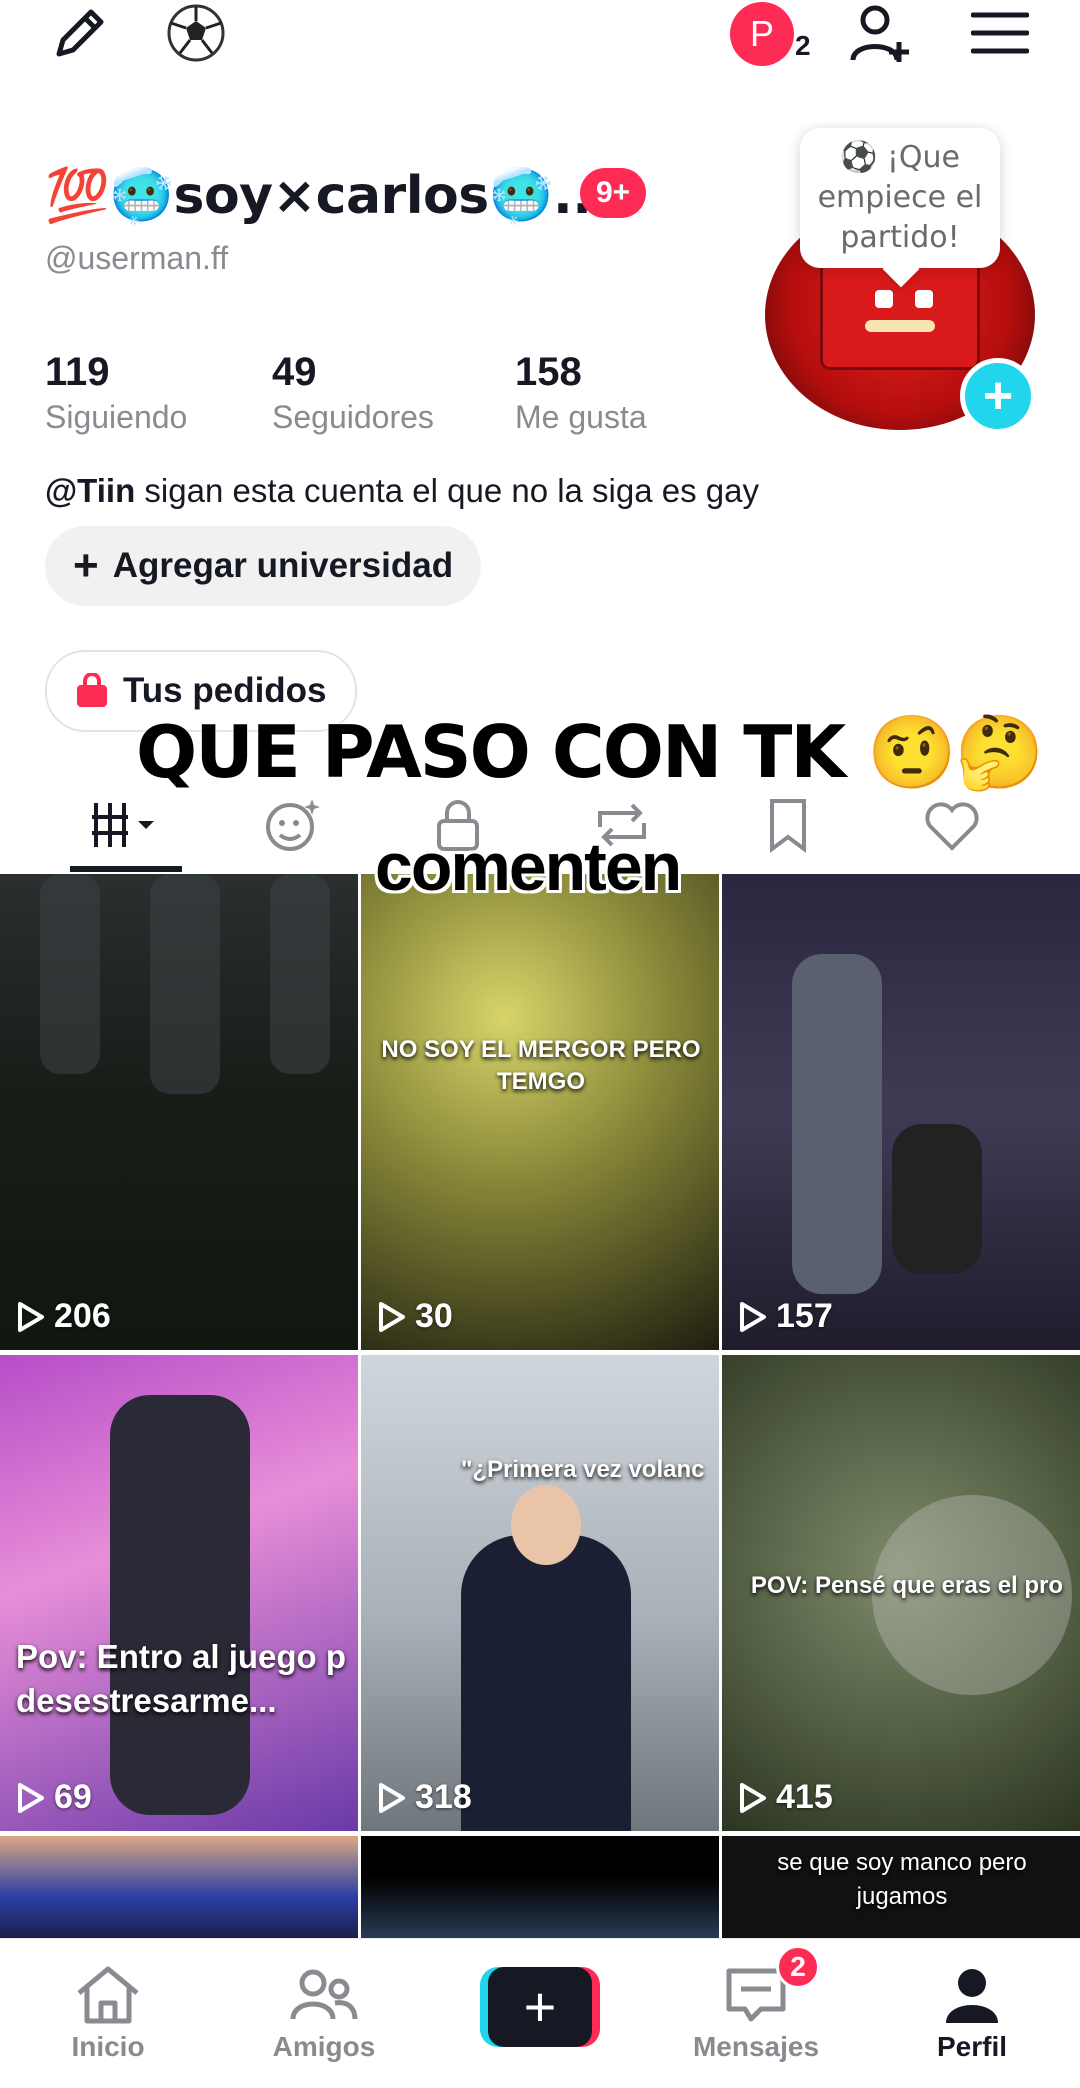 Image resolution: width=1080 pixels, height=2088 pixels. I want to click on nav-home: Inicio, so click(108, 2013).